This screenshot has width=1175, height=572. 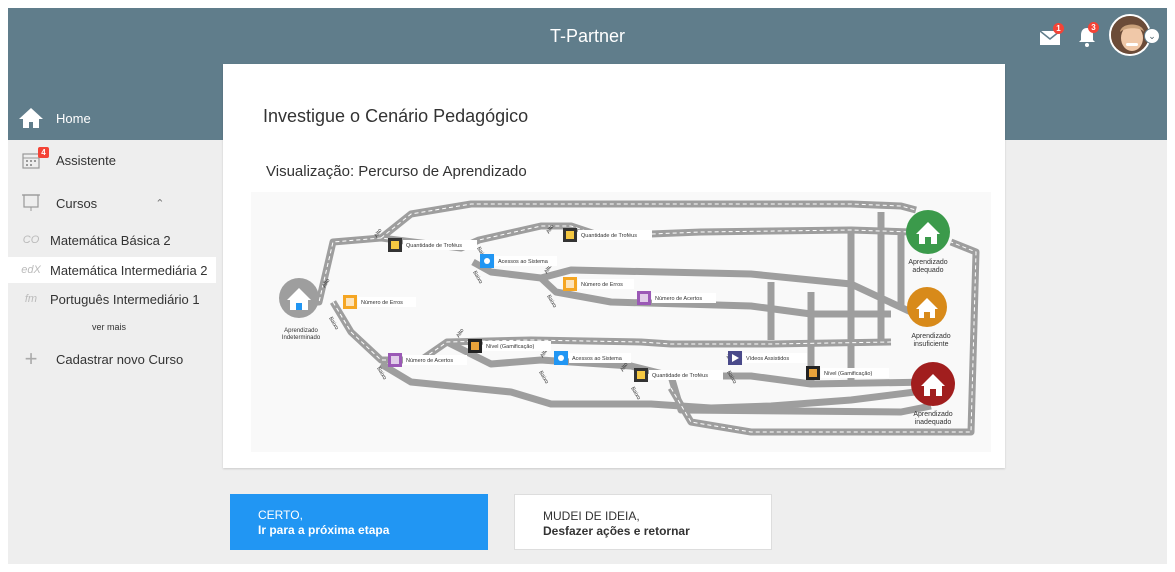 I want to click on outcome-label: inadequado, so click(x=933, y=422).